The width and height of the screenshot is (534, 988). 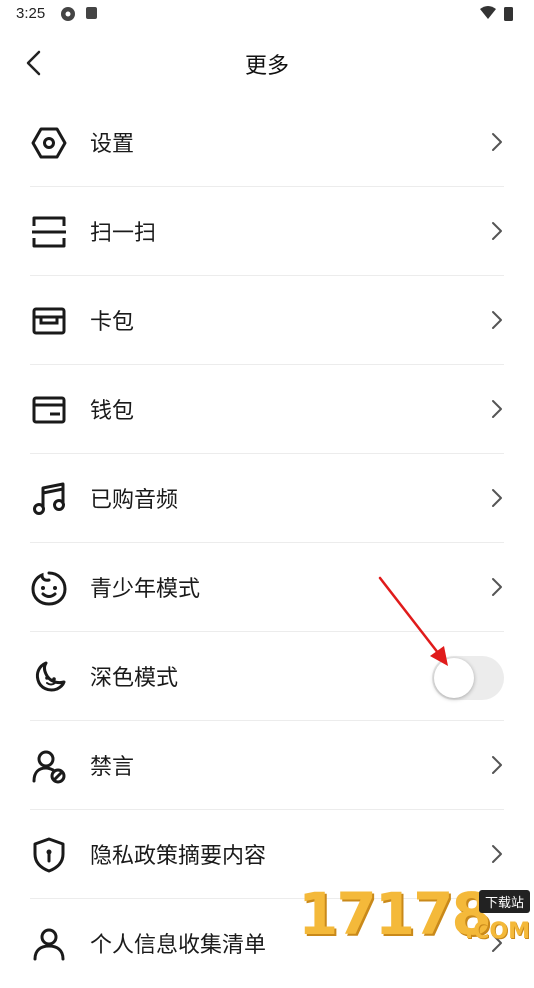 I want to click on menu-item-label: 卡包, so click(x=112, y=322).